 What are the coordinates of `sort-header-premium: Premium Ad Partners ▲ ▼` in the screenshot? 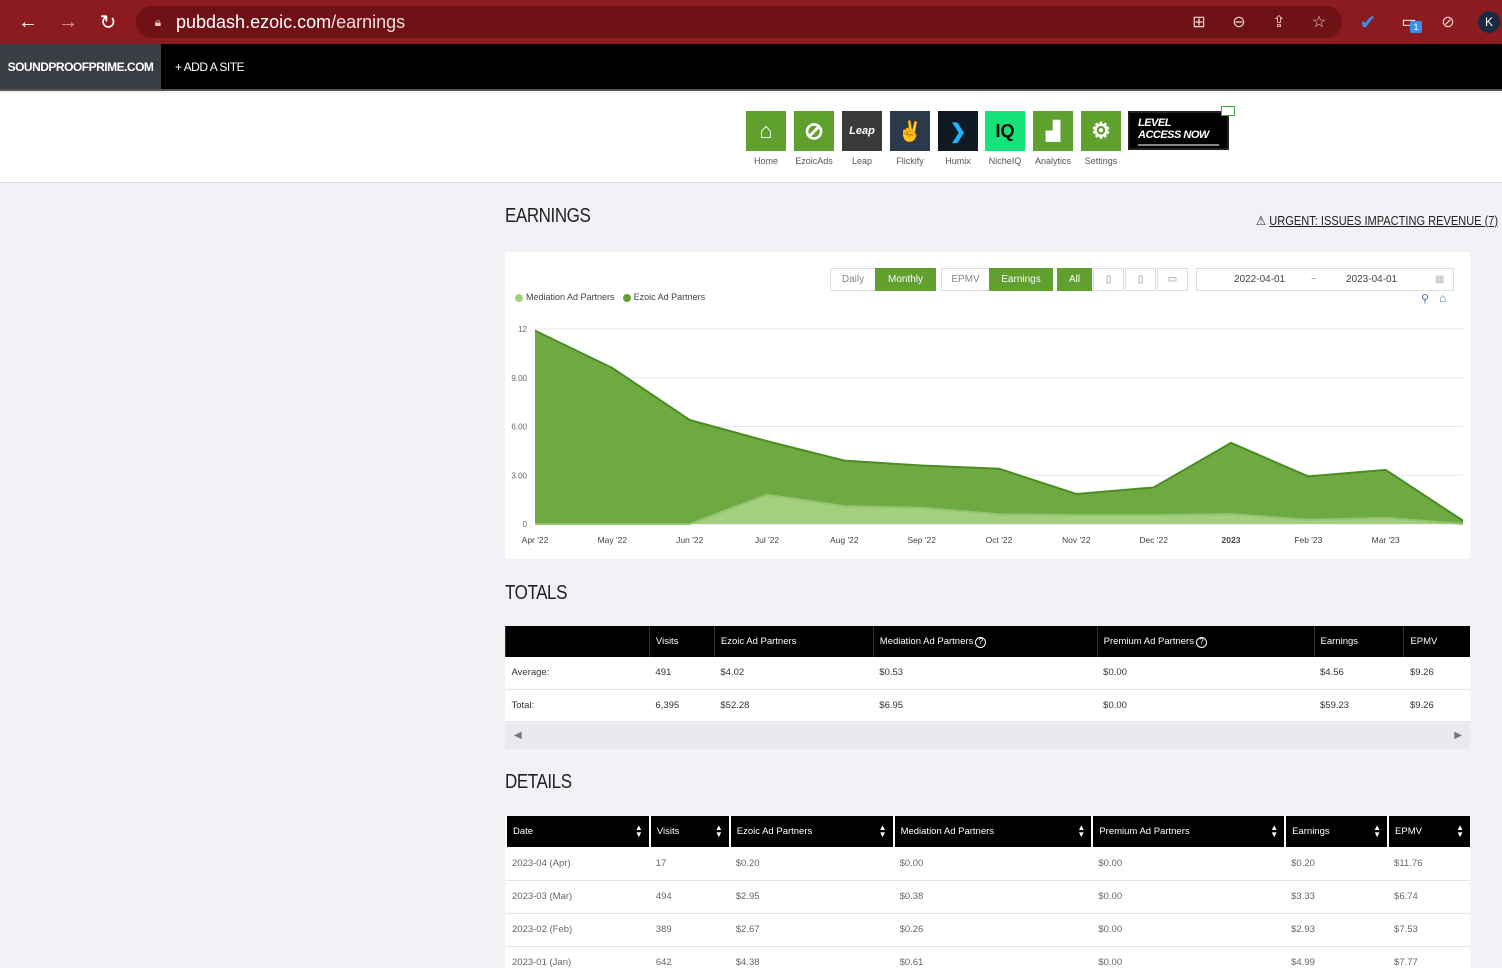 It's located at (1188, 831).